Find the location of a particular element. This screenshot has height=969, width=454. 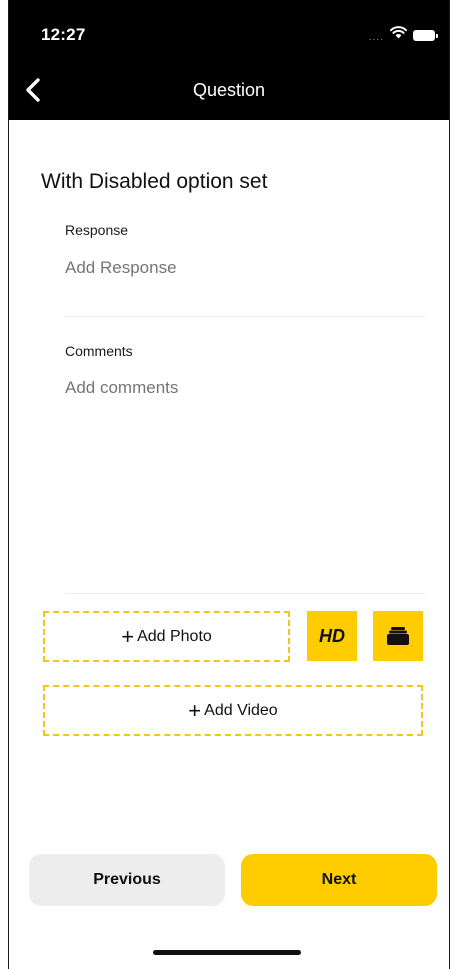

hd-label: HD is located at coordinates (332, 635).